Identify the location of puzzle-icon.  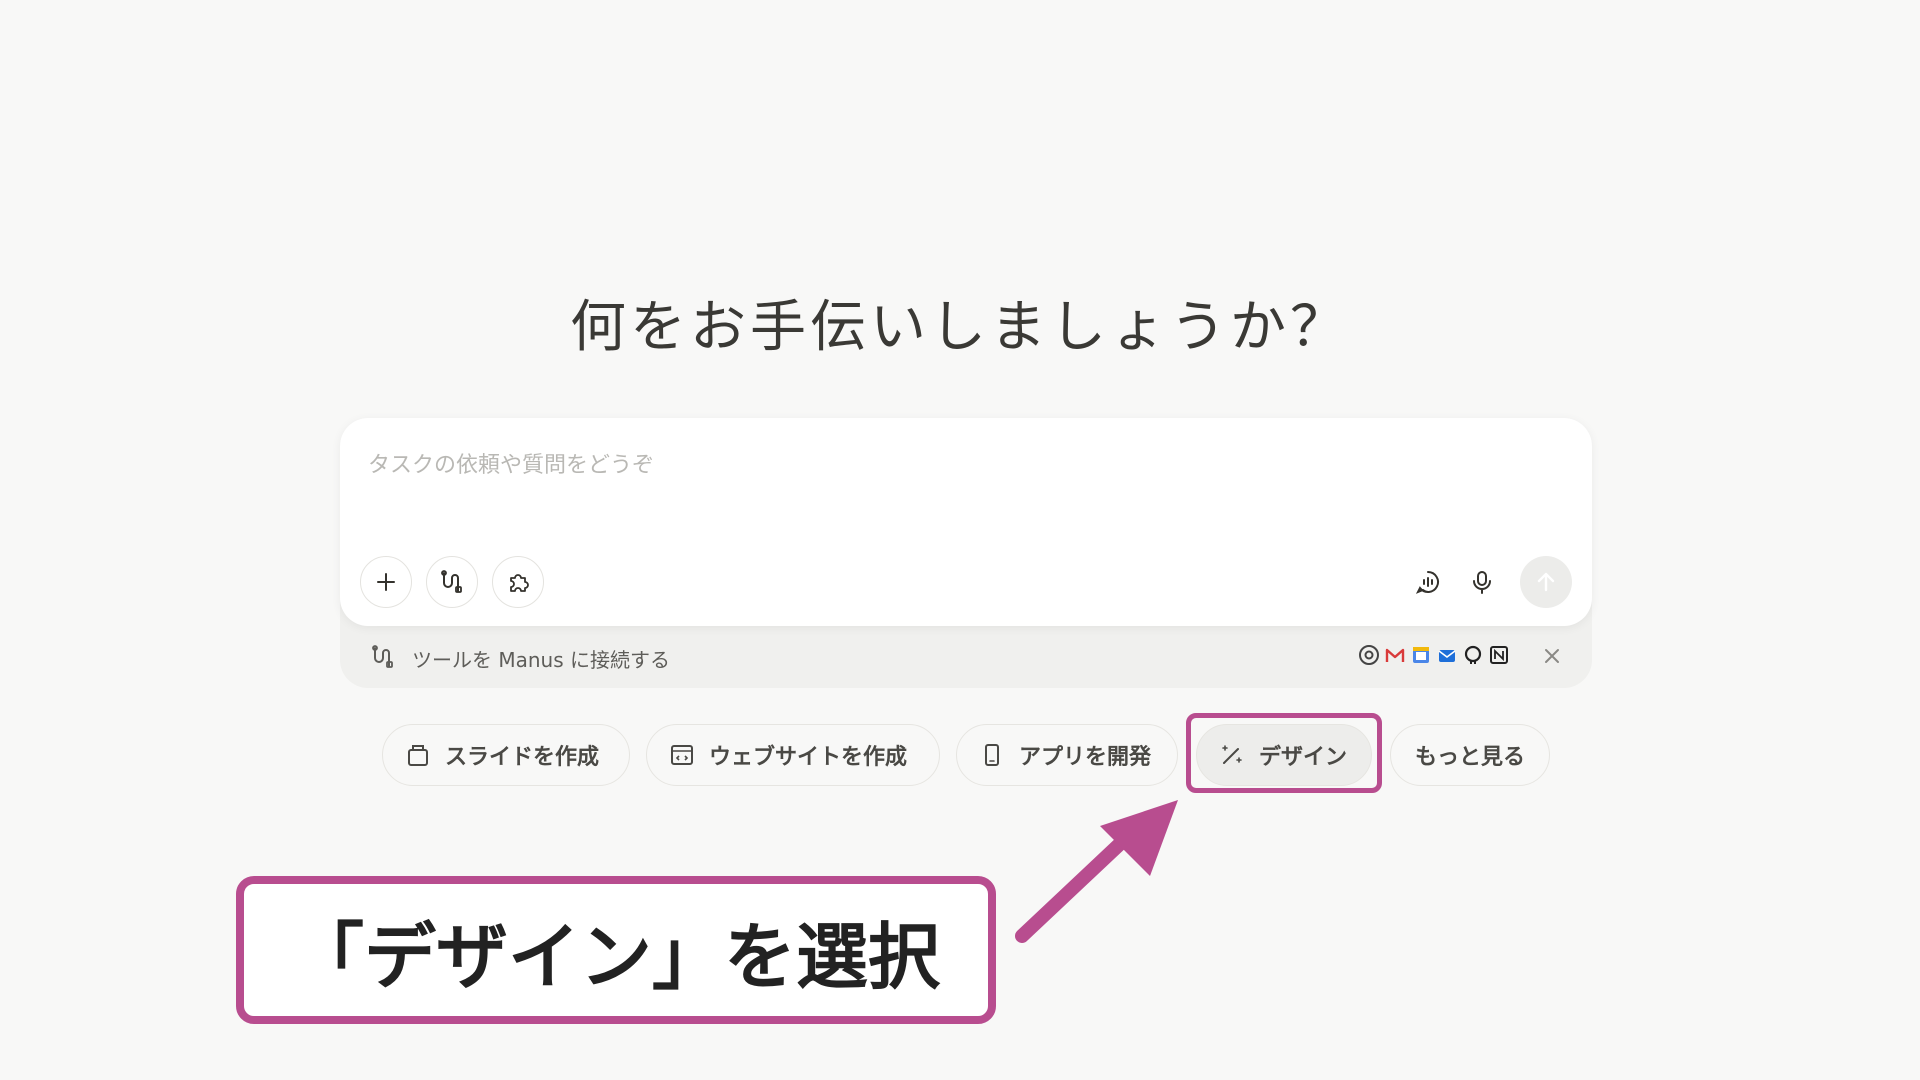
(519, 583).